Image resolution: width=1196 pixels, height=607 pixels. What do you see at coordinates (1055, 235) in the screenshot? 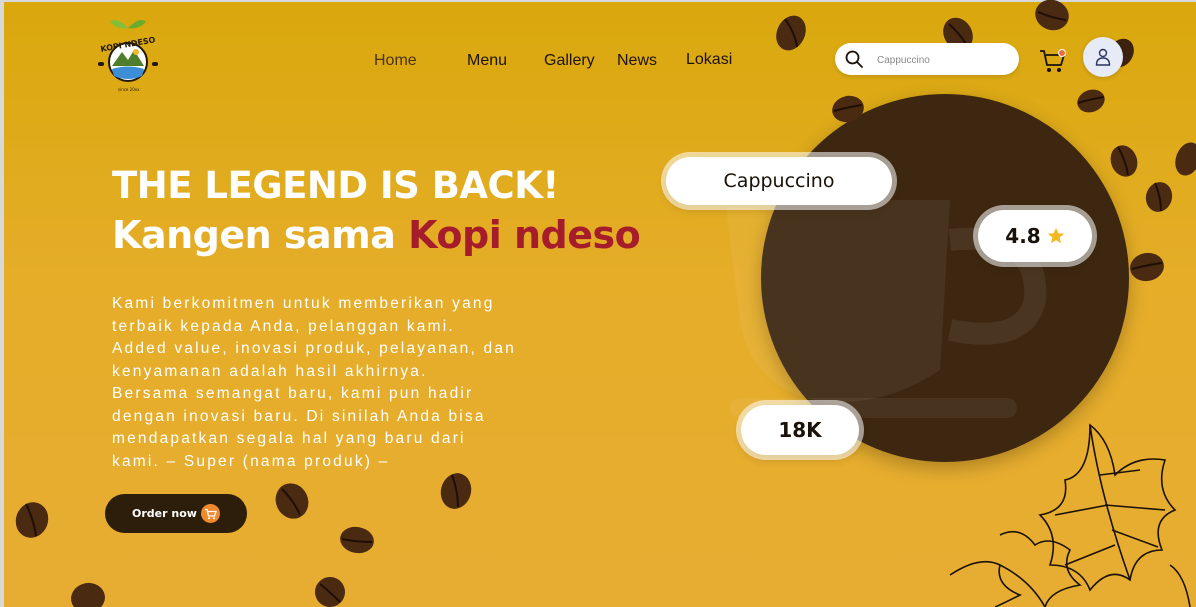
I see `star-icon` at bounding box center [1055, 235].